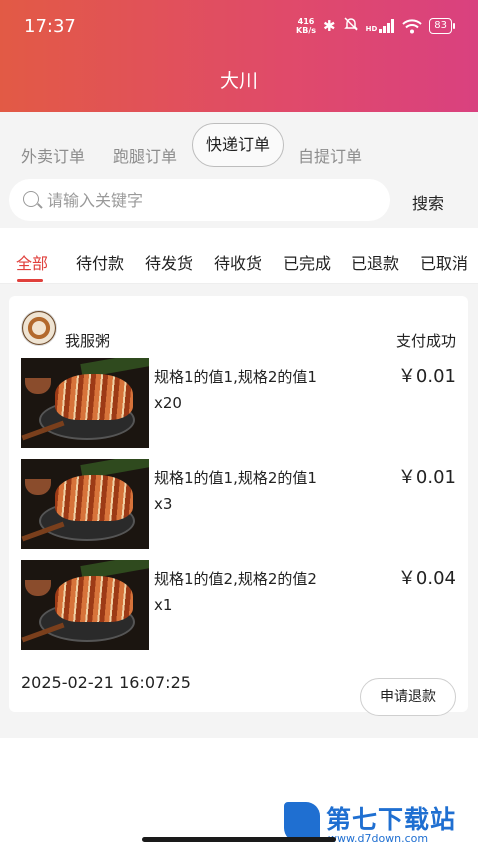 This screenshot has height=850, width=478. Describe the element at coordinates (428, 202) in the screenshot. I see `search-button: 搜索` at that location.